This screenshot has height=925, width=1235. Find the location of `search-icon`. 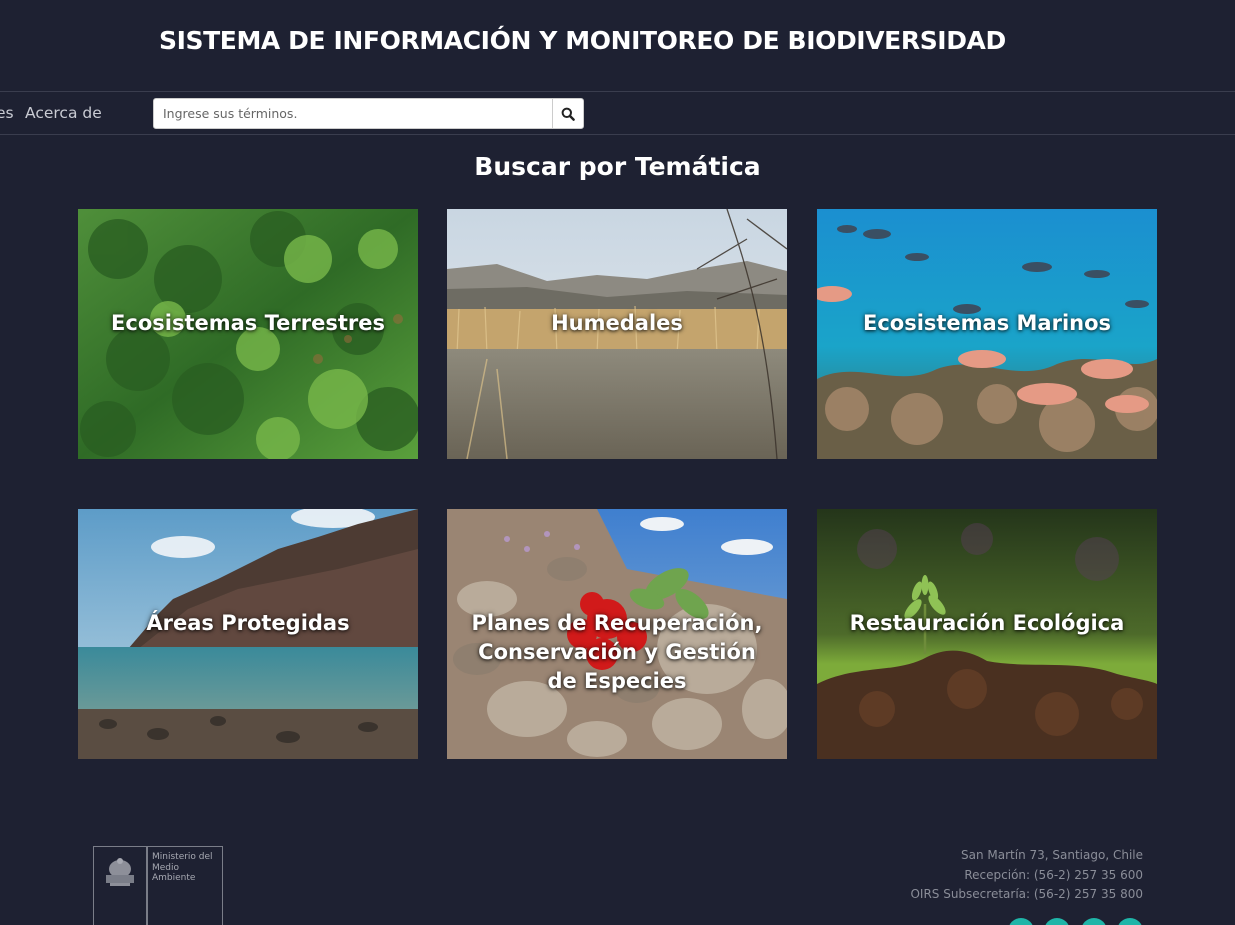

search-icon is located at coordinates (568, 114).